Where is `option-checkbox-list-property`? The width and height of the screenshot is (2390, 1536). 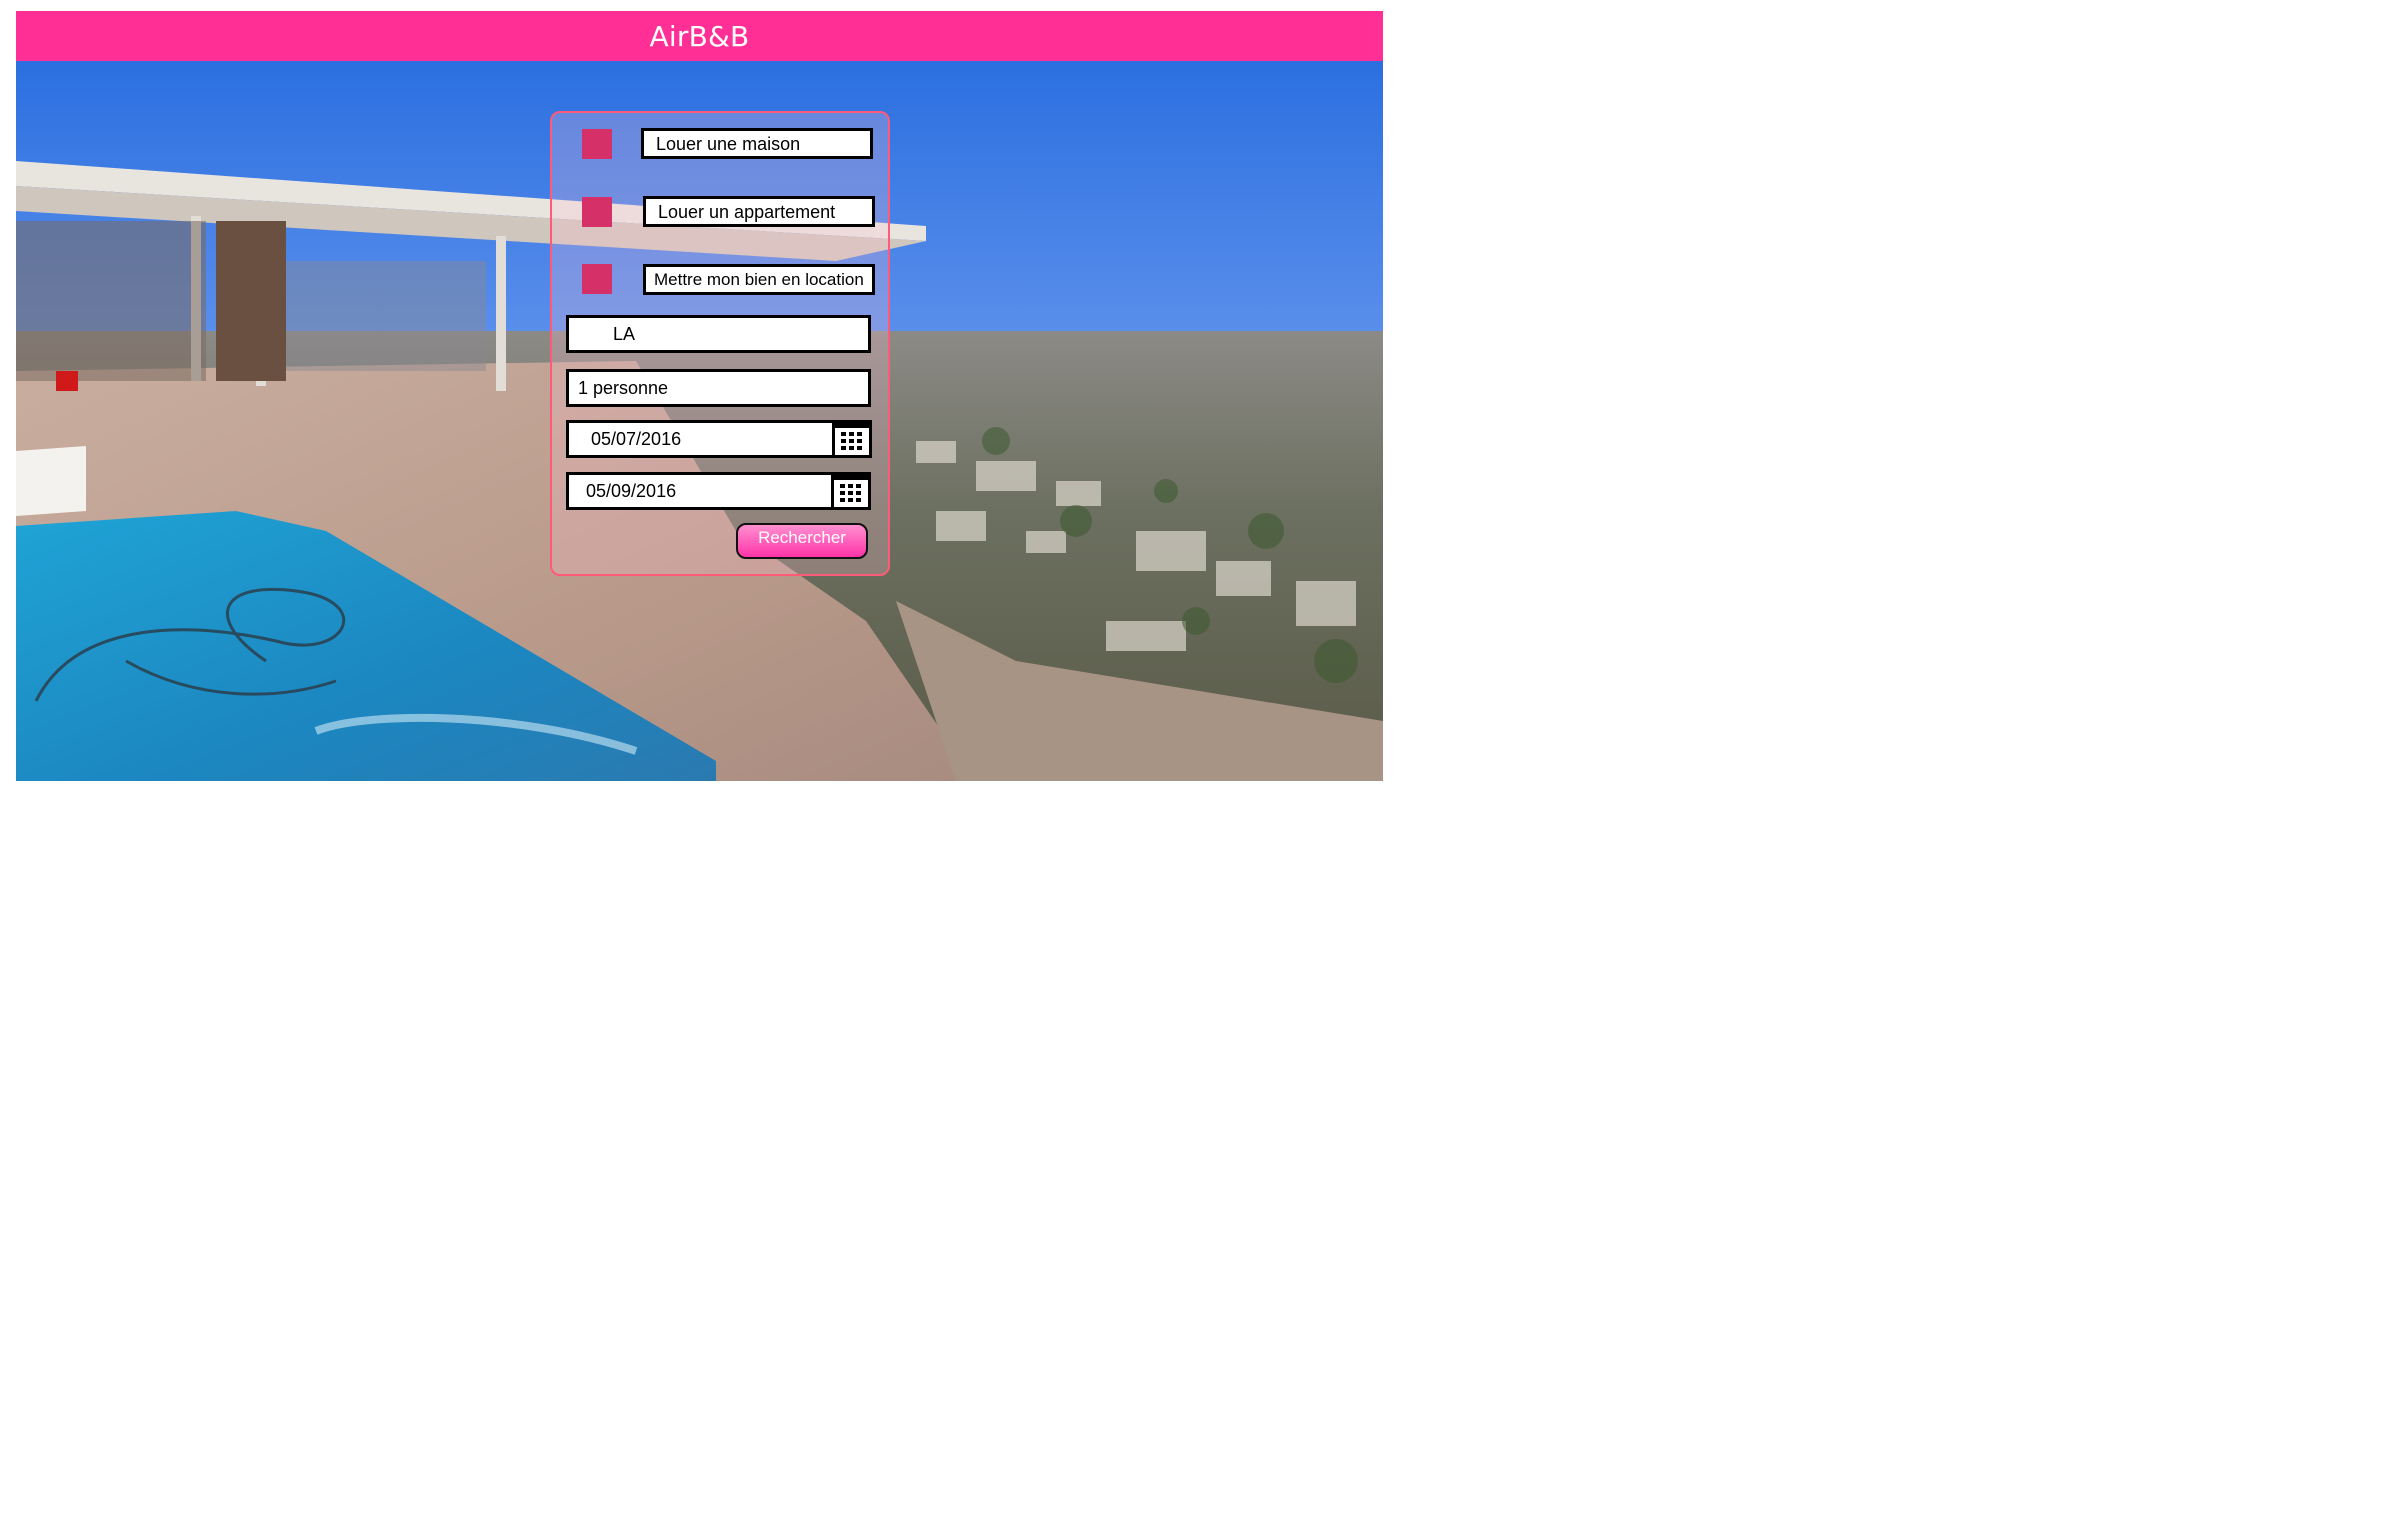 option-checkbox-list-property is located at coordinates (597, 279).